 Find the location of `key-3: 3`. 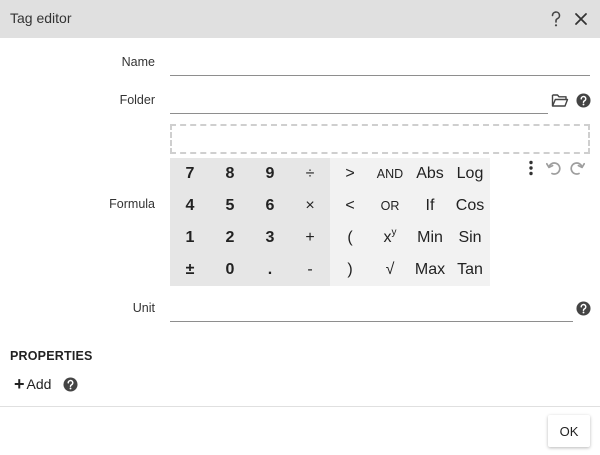

key-3: 3 is located at coordinates (270, 238).